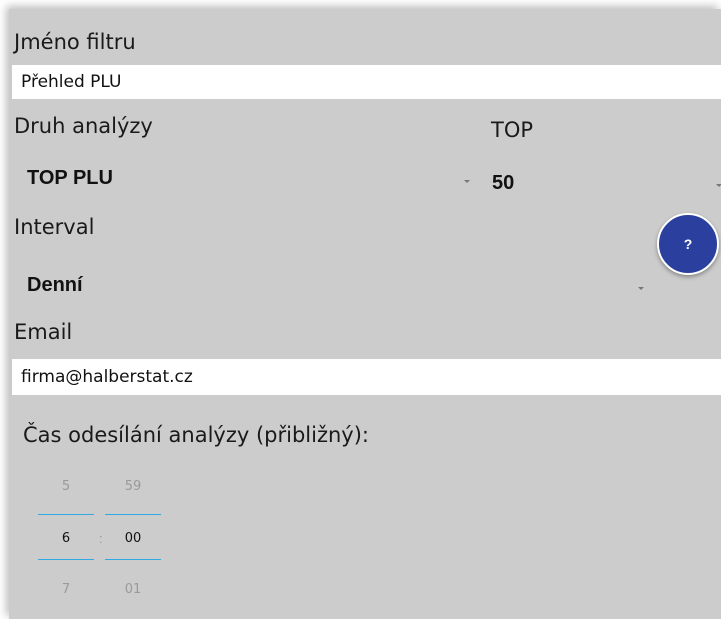  Describe the element at coordinates (329, 287) in the screenshot. I see `interval-select: Denní` at that location.